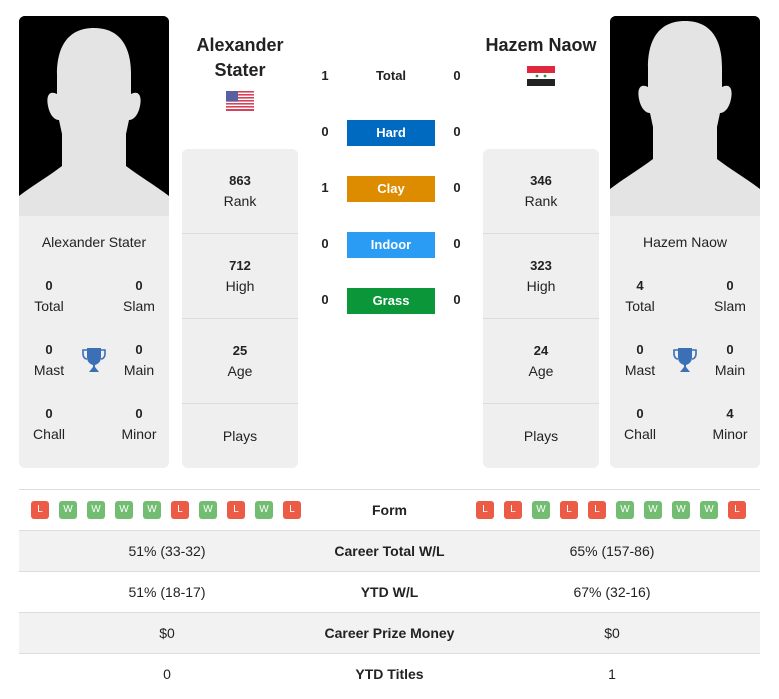  What do you see at coordinates (541, 276) in the screenshot?
I see `player2-high: 323 High` at bounding box center [541, 276].